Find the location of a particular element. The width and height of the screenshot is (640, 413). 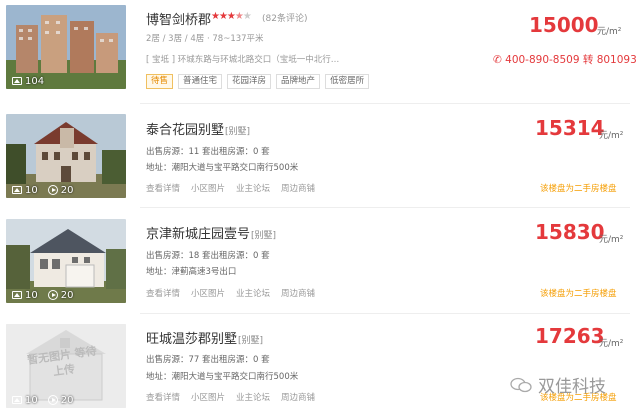

listing-title-link: 泰合花园别墅[别墅] is located at coordinates (198, 128).